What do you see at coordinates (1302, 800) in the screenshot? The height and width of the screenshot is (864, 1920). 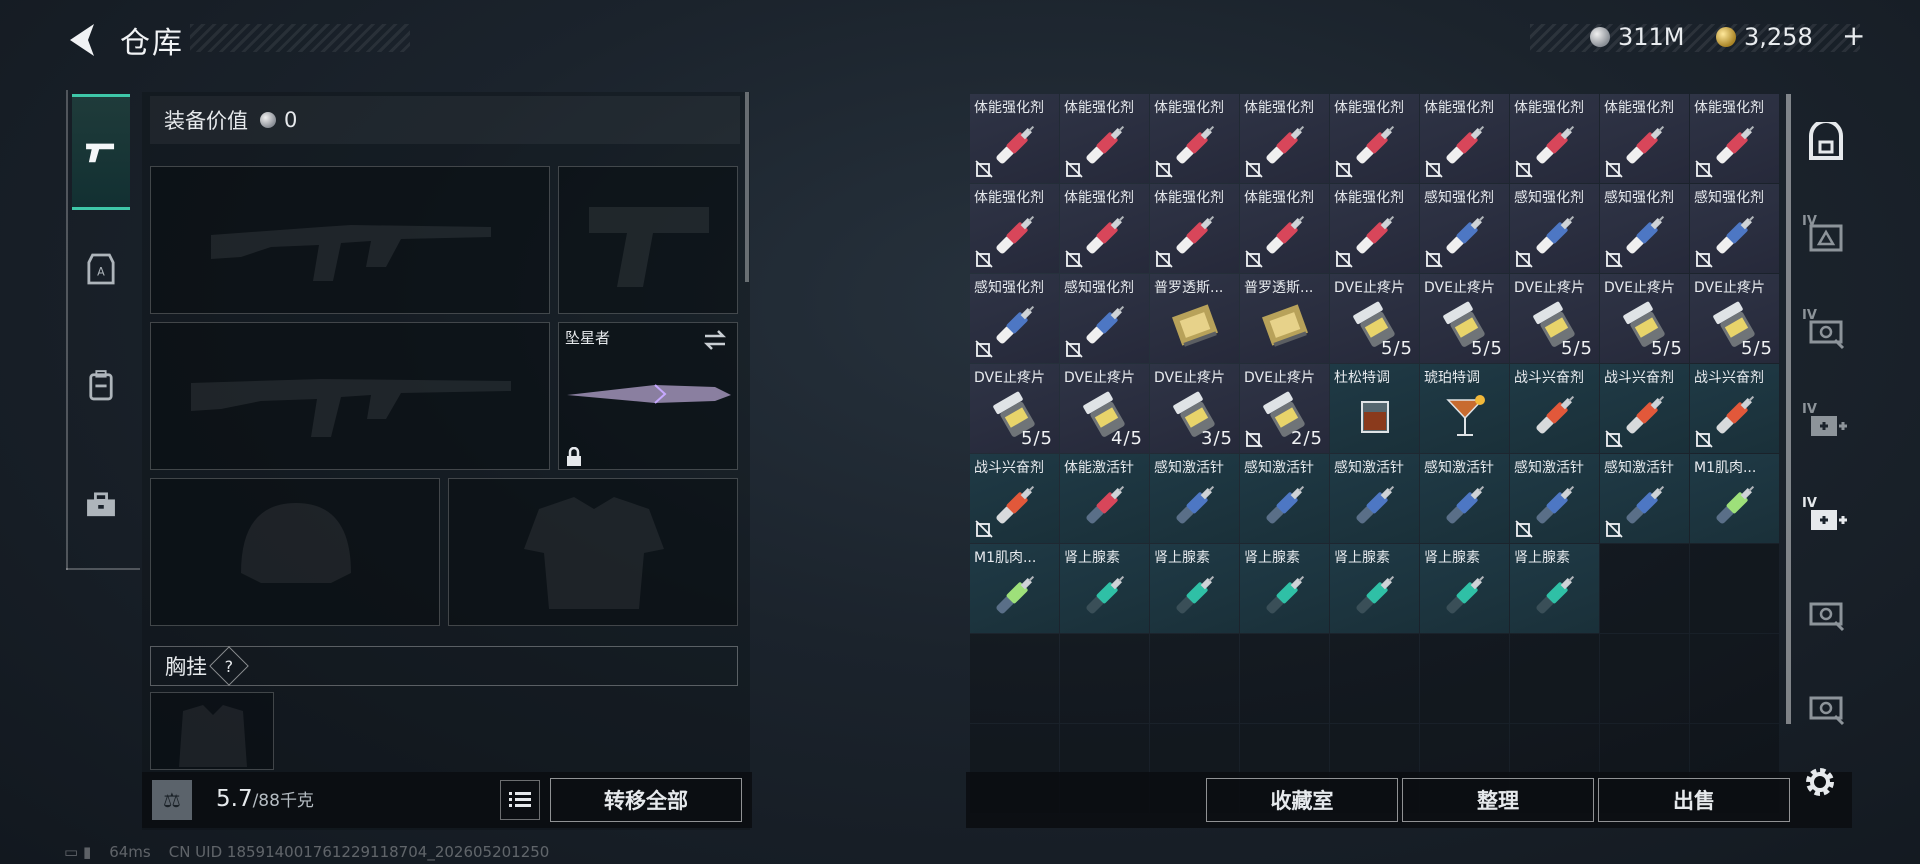 I see `collection-room-button: 收藏室` at bounding box center [1302, 800].